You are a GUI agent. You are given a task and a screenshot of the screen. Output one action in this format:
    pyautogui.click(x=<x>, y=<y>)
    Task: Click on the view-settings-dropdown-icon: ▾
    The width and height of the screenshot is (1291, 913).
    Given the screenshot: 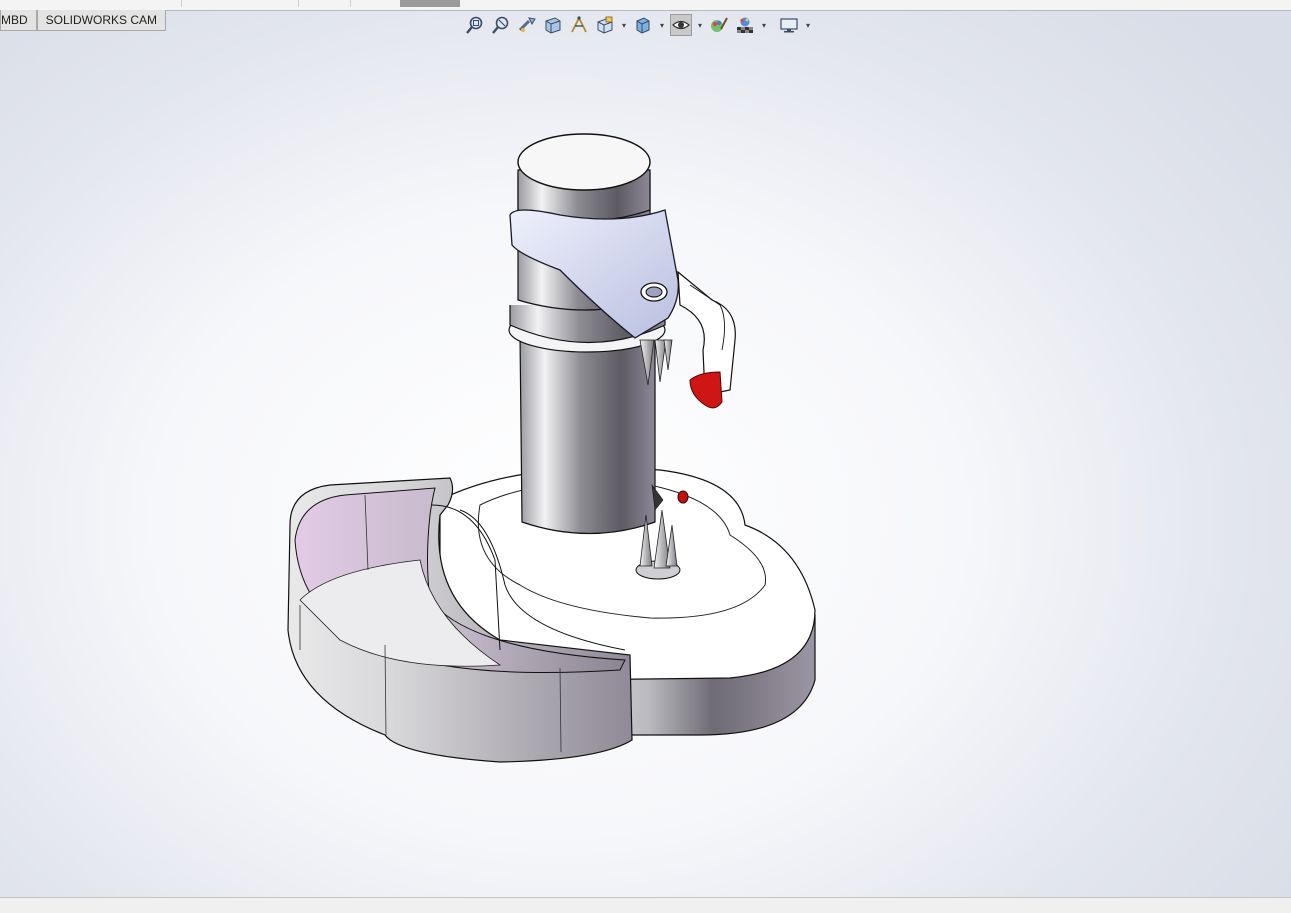 What is the action you would take?
    pyautogui.click(x=808, y=25)
    